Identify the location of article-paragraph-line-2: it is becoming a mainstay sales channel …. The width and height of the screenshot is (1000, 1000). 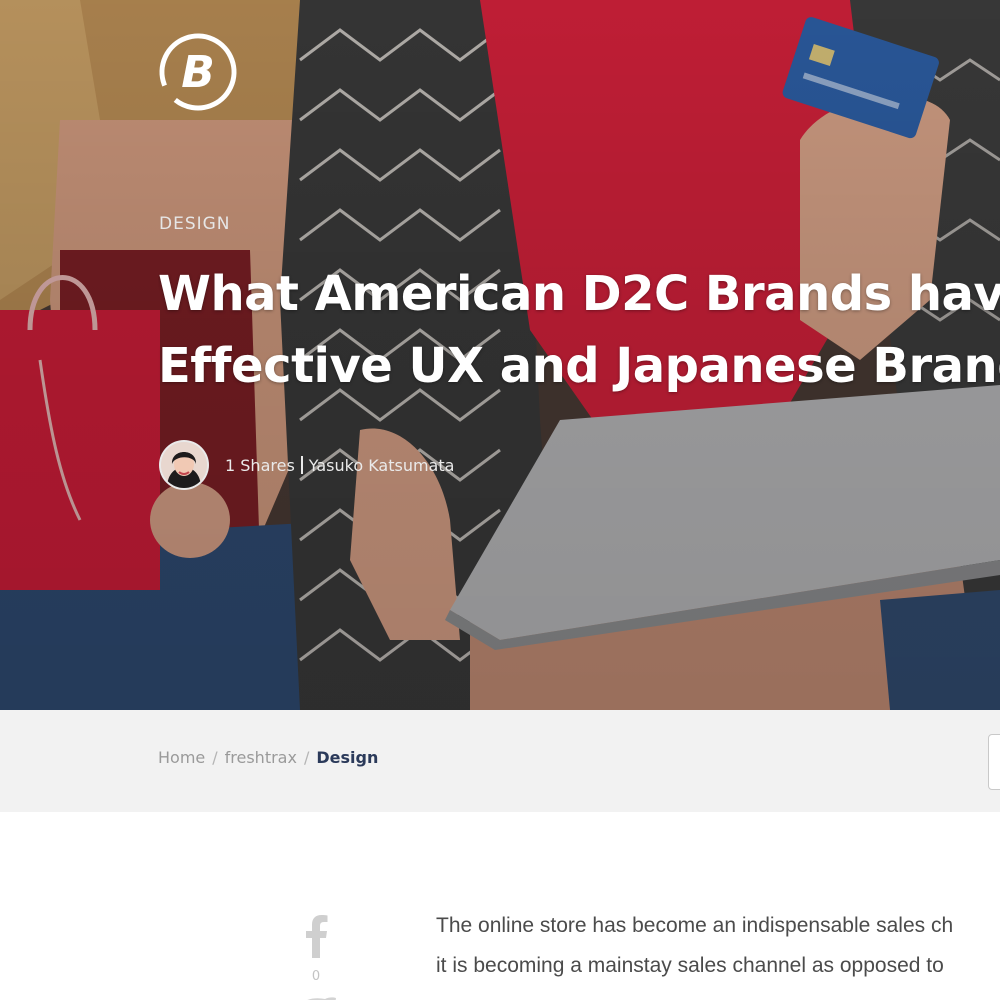
(690, 965).